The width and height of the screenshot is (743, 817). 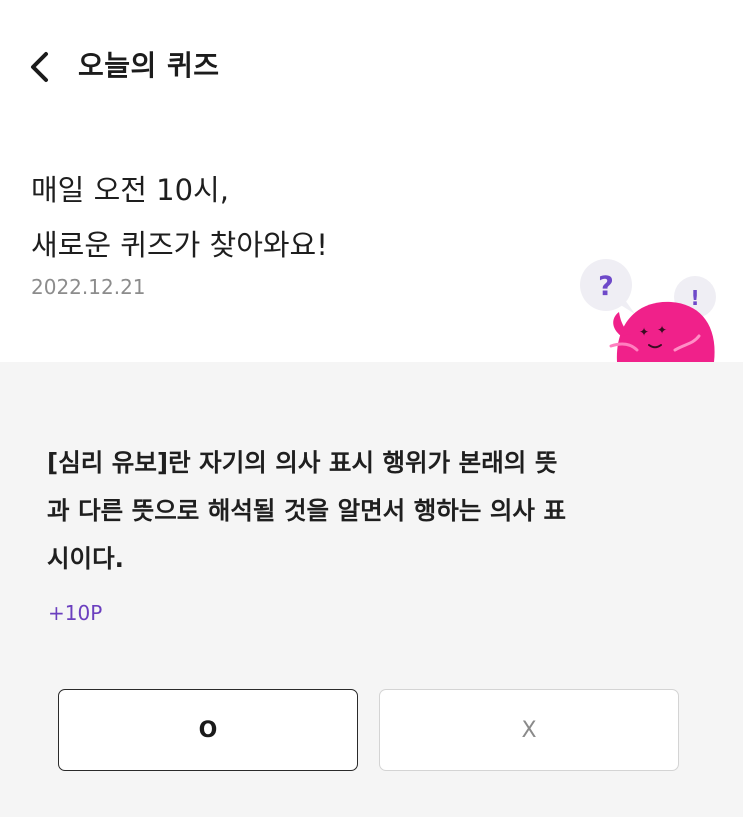 I want to click on question-mark-glyph: ?, so click(x=606, y=286).